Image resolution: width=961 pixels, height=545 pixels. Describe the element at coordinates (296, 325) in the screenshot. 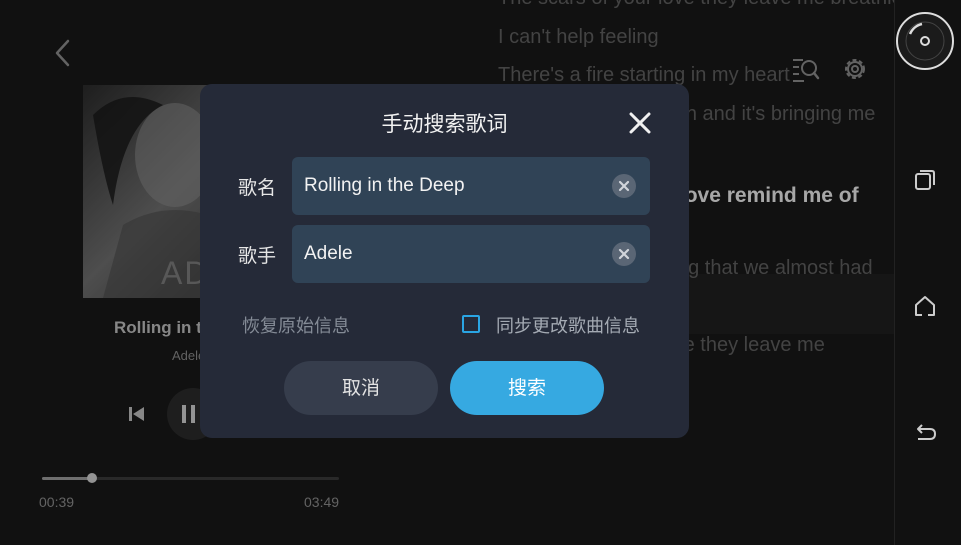

I see `restore-original-info-link: 恢复原始信息` at that location.